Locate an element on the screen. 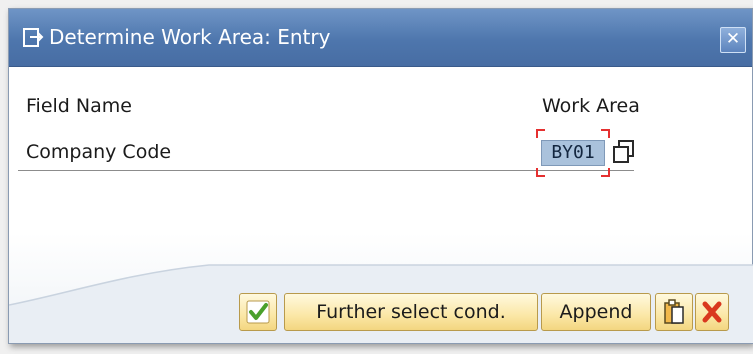 The height and width of the screenshot is (354, 753). paste-button is located at coordinates (674, 312).